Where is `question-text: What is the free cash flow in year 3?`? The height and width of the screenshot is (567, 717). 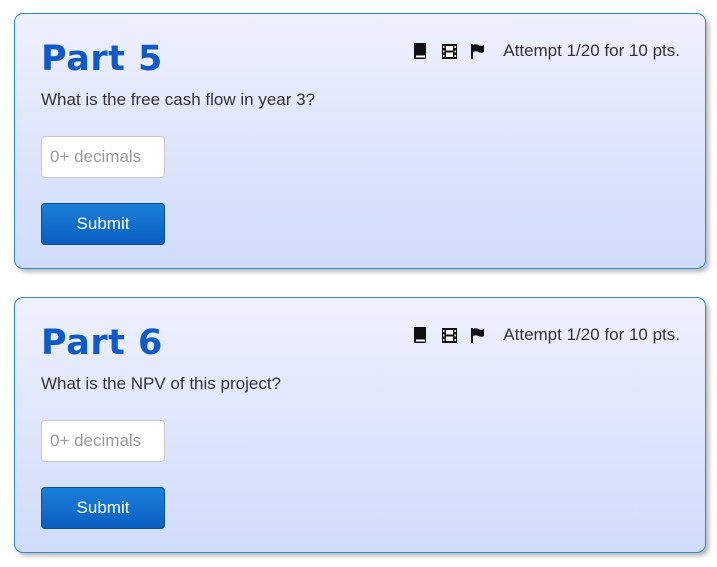 question-text: What is the free cash flow in year 3? is located at coordinates (178, 99).